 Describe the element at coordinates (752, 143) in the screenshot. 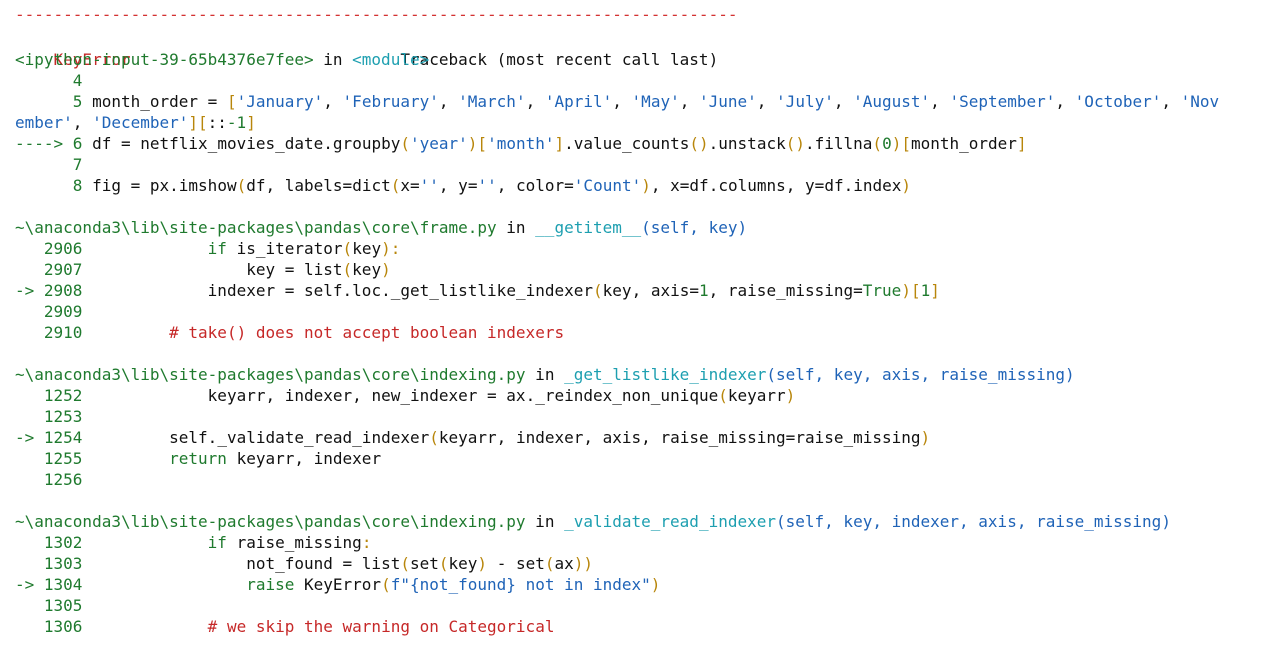

I see `code-token: unstack` at that location.